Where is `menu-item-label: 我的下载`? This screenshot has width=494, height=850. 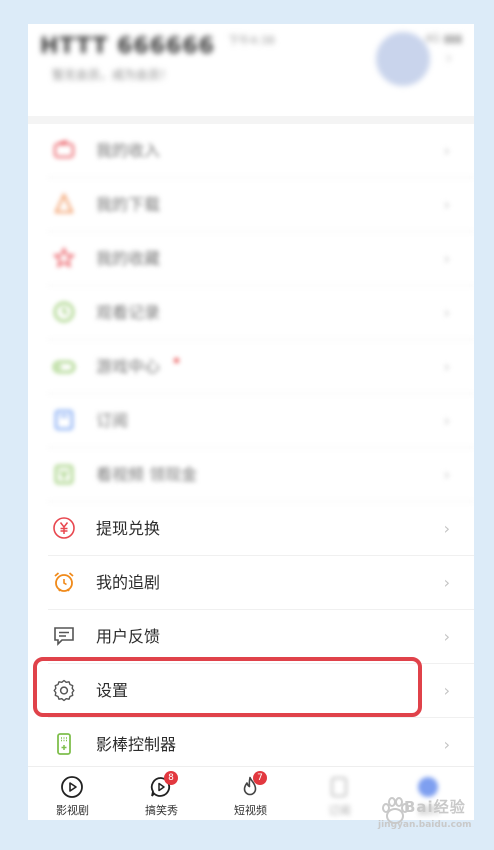 menu-item-label: 我的下载 is located at coordinates (128, 204).